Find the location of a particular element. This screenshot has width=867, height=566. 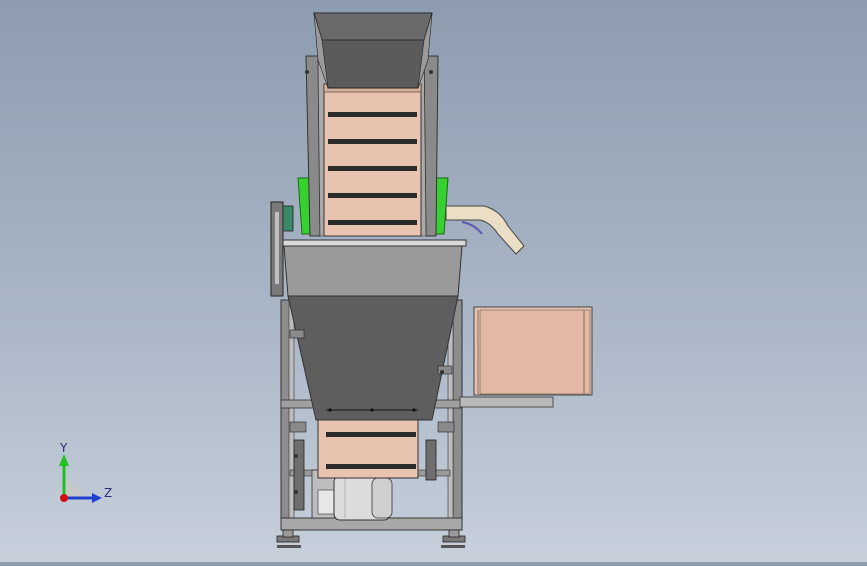

z-axis-arrowhead is located at coordinates (97, 498).